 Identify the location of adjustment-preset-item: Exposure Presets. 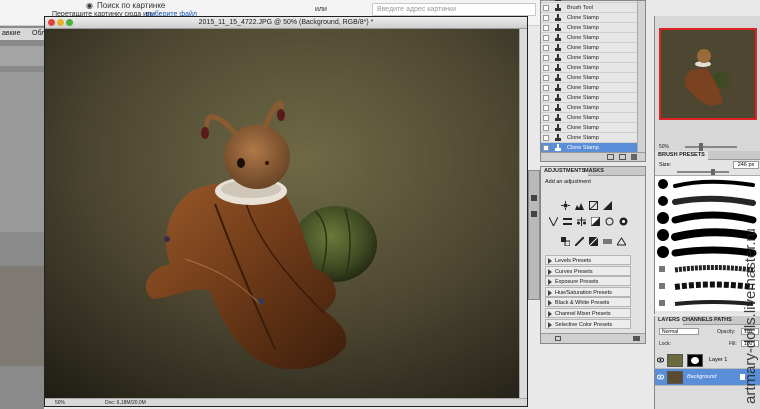
(588, 281).